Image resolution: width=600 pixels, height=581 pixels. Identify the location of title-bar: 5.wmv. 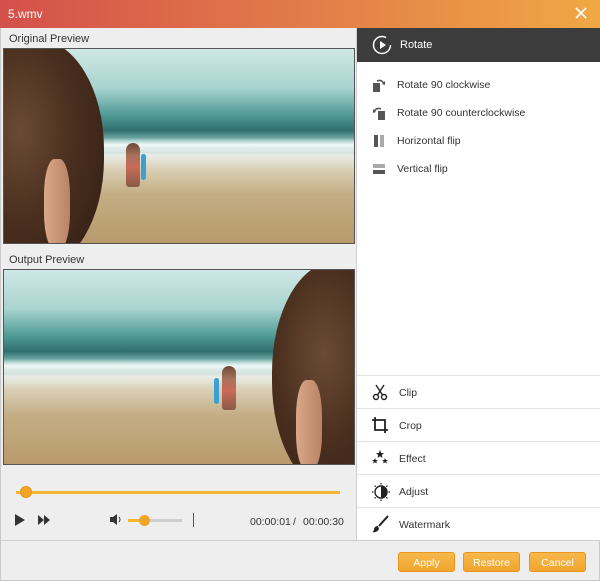
(300, 14).